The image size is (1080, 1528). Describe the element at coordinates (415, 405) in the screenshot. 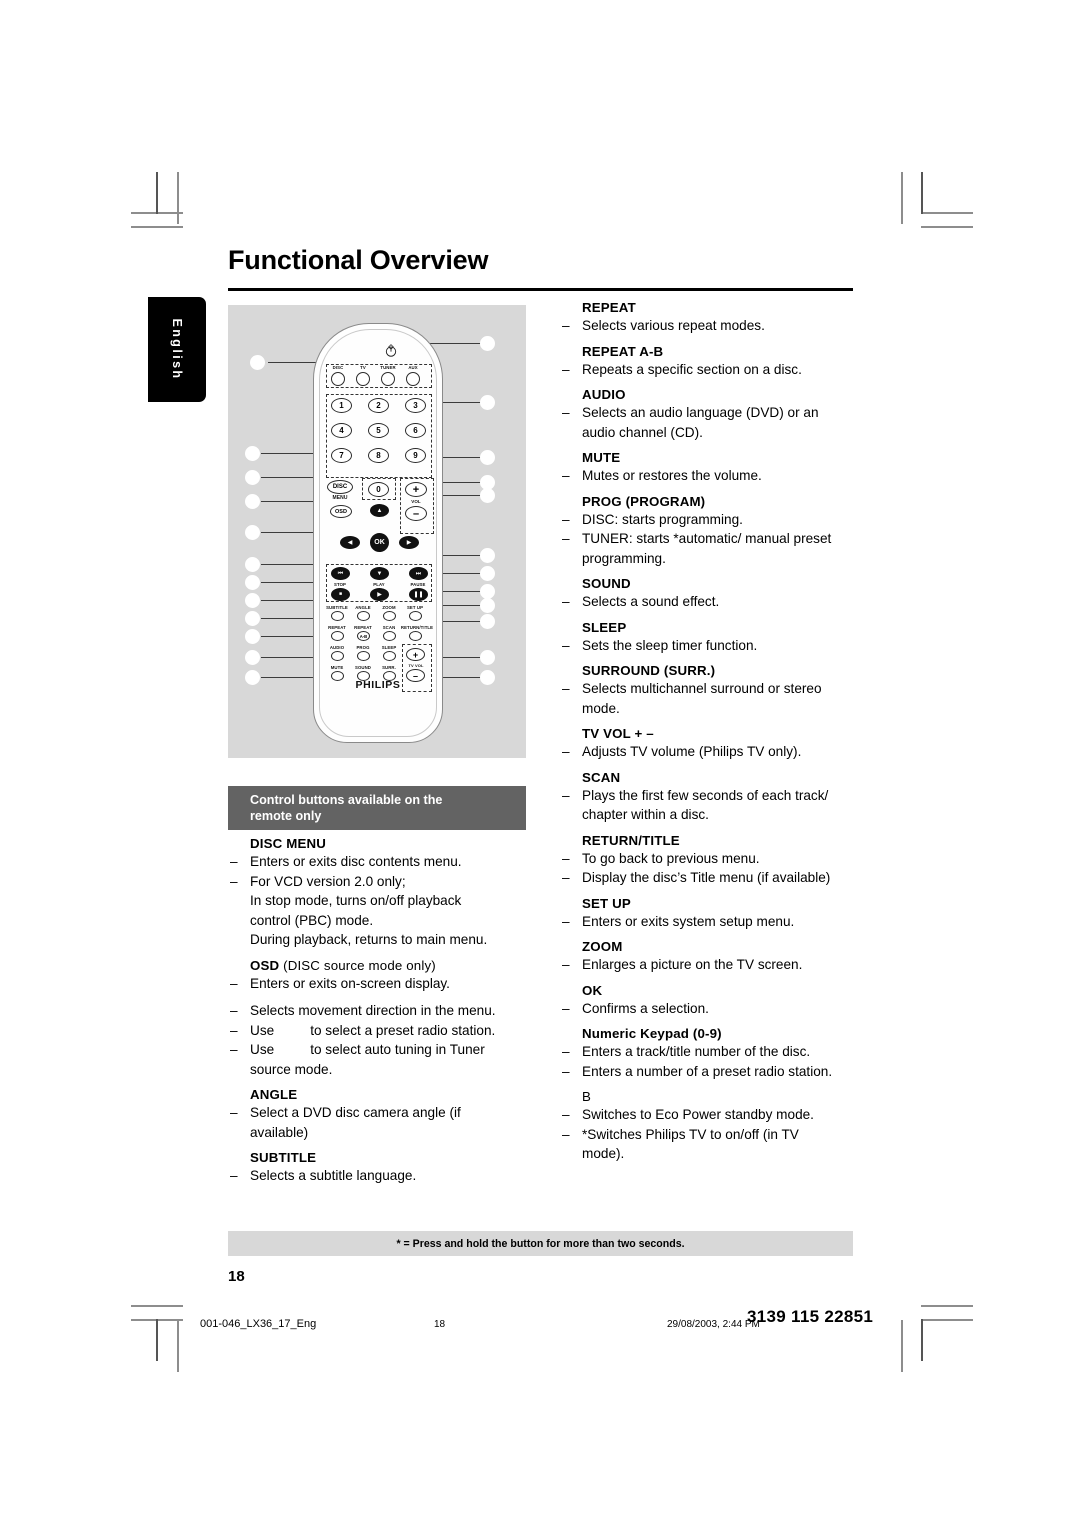

I see `numeric-key-3: 3` at that location.